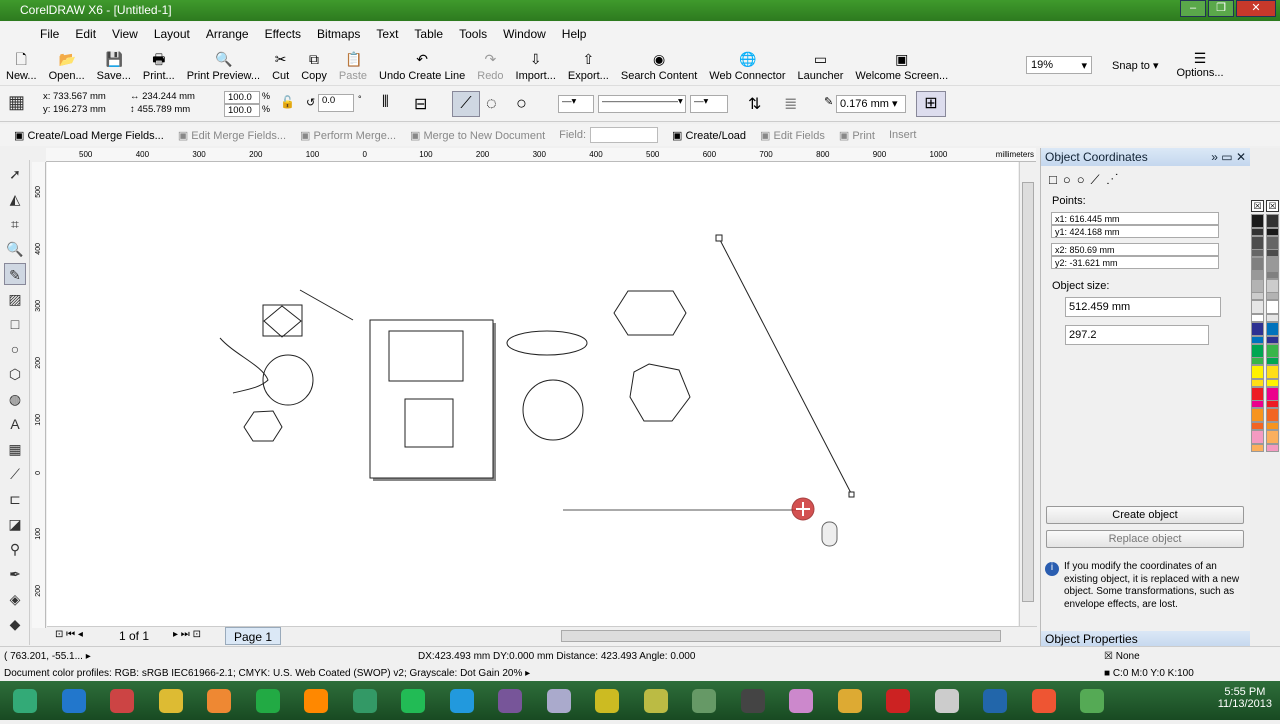 This screenshot has width=1280, height=724. Describe the element at coordinates (792, 135) in the screenshot. I see `edit-fields-button: ▣ Edit Fields` at that location.